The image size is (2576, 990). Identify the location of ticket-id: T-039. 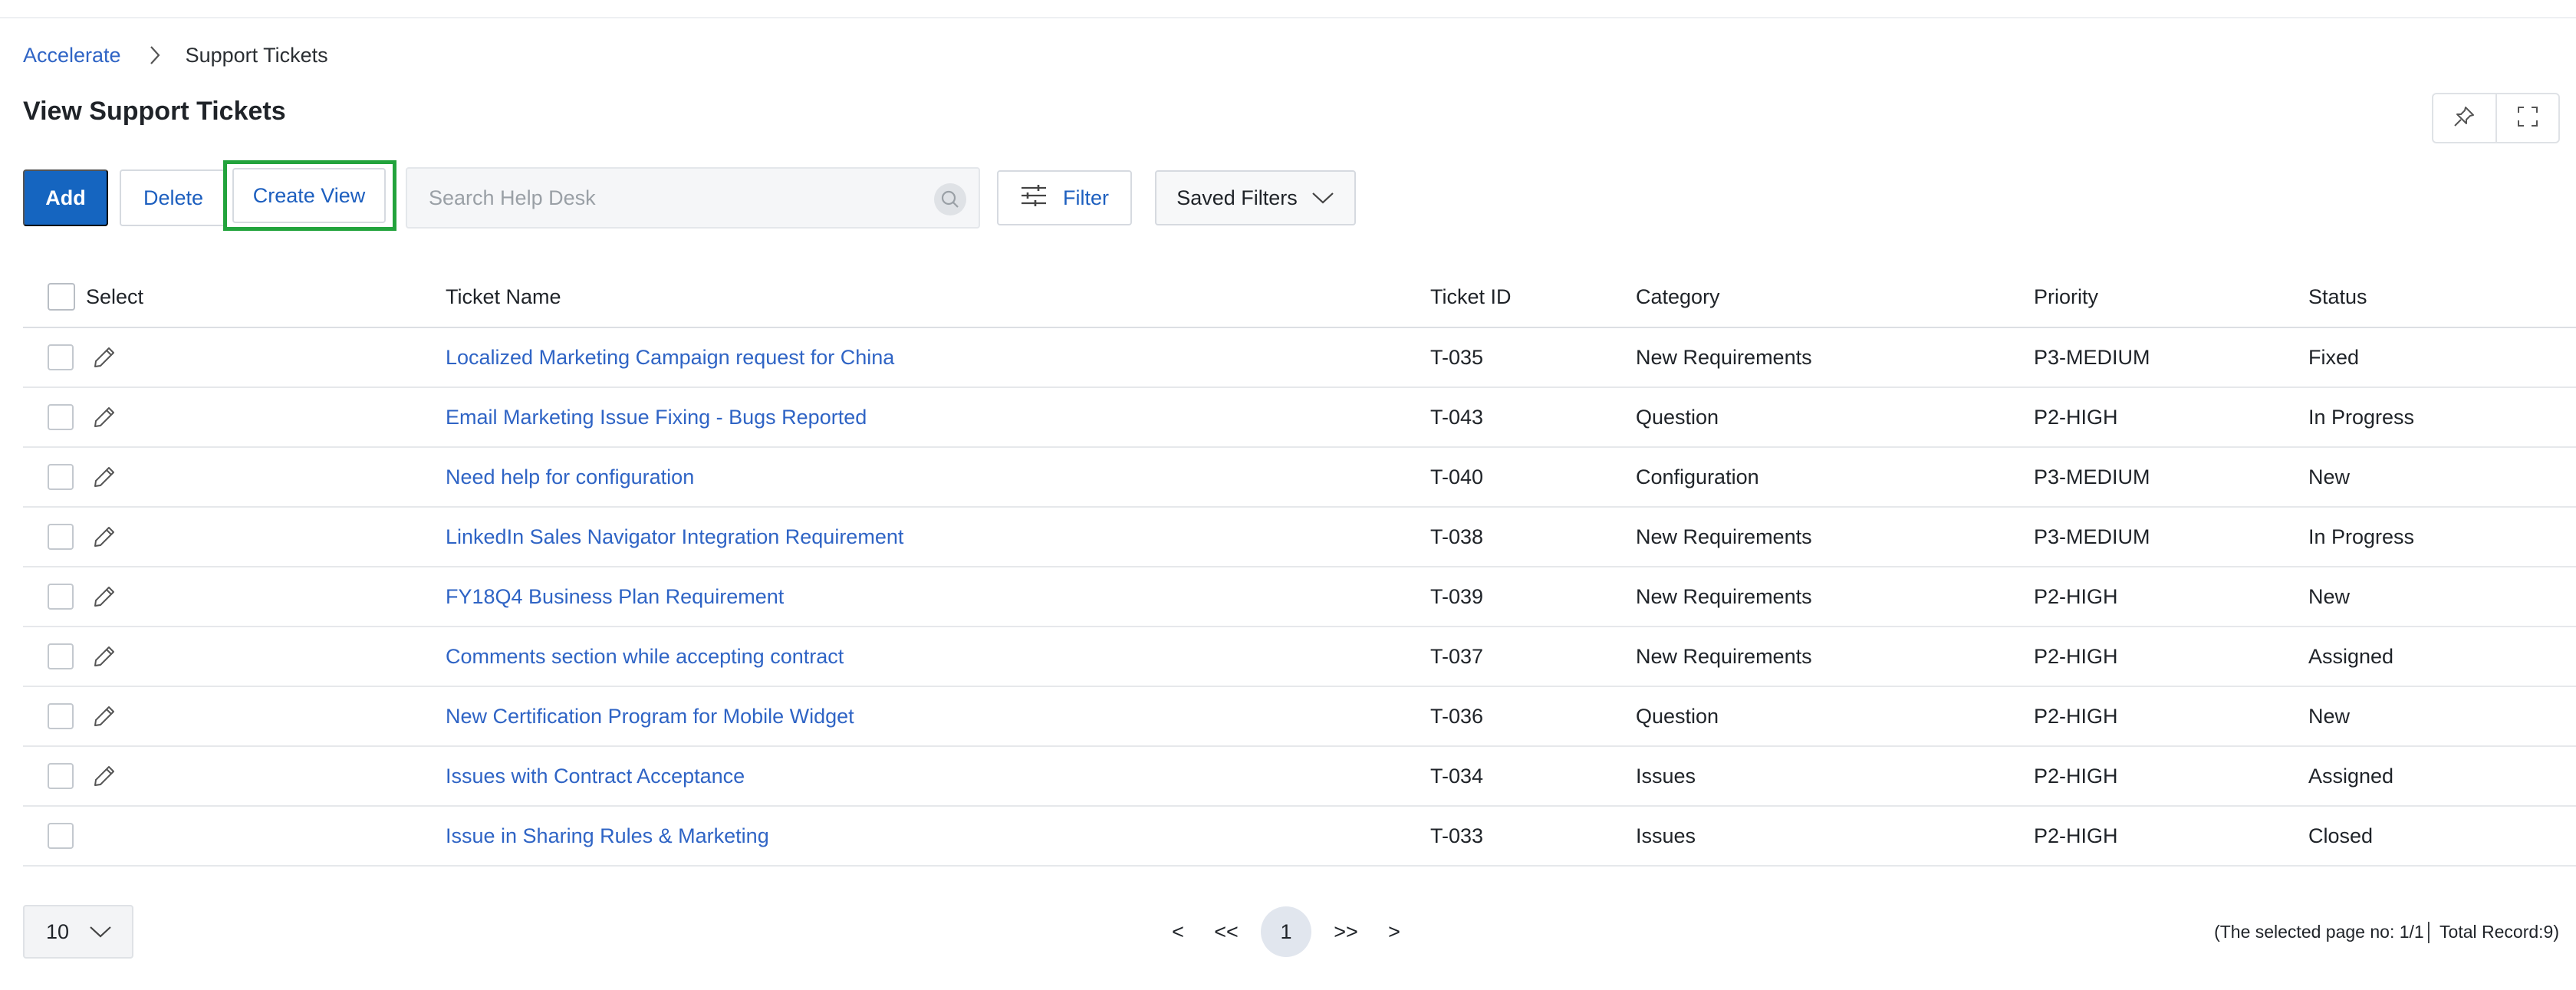
(1457, 596).